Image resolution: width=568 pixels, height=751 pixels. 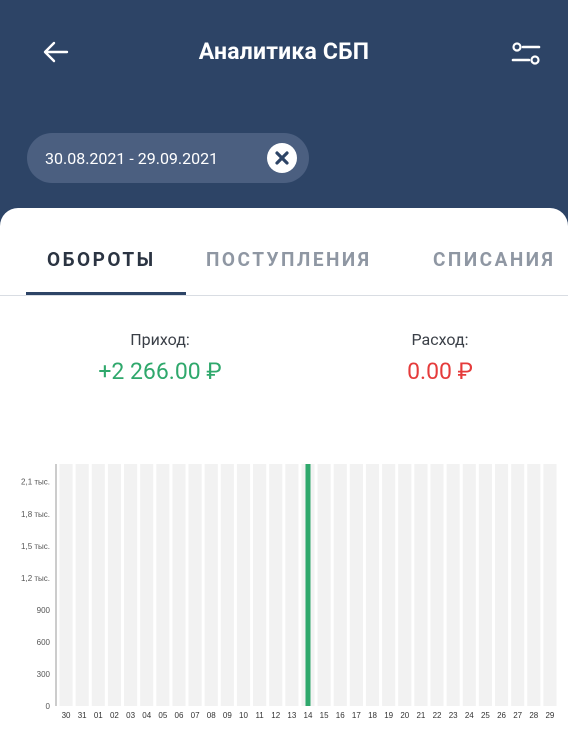 I want to click on date-range-chip: 30.08.2021 - 29.09.2021, so click(x=168, y=158).